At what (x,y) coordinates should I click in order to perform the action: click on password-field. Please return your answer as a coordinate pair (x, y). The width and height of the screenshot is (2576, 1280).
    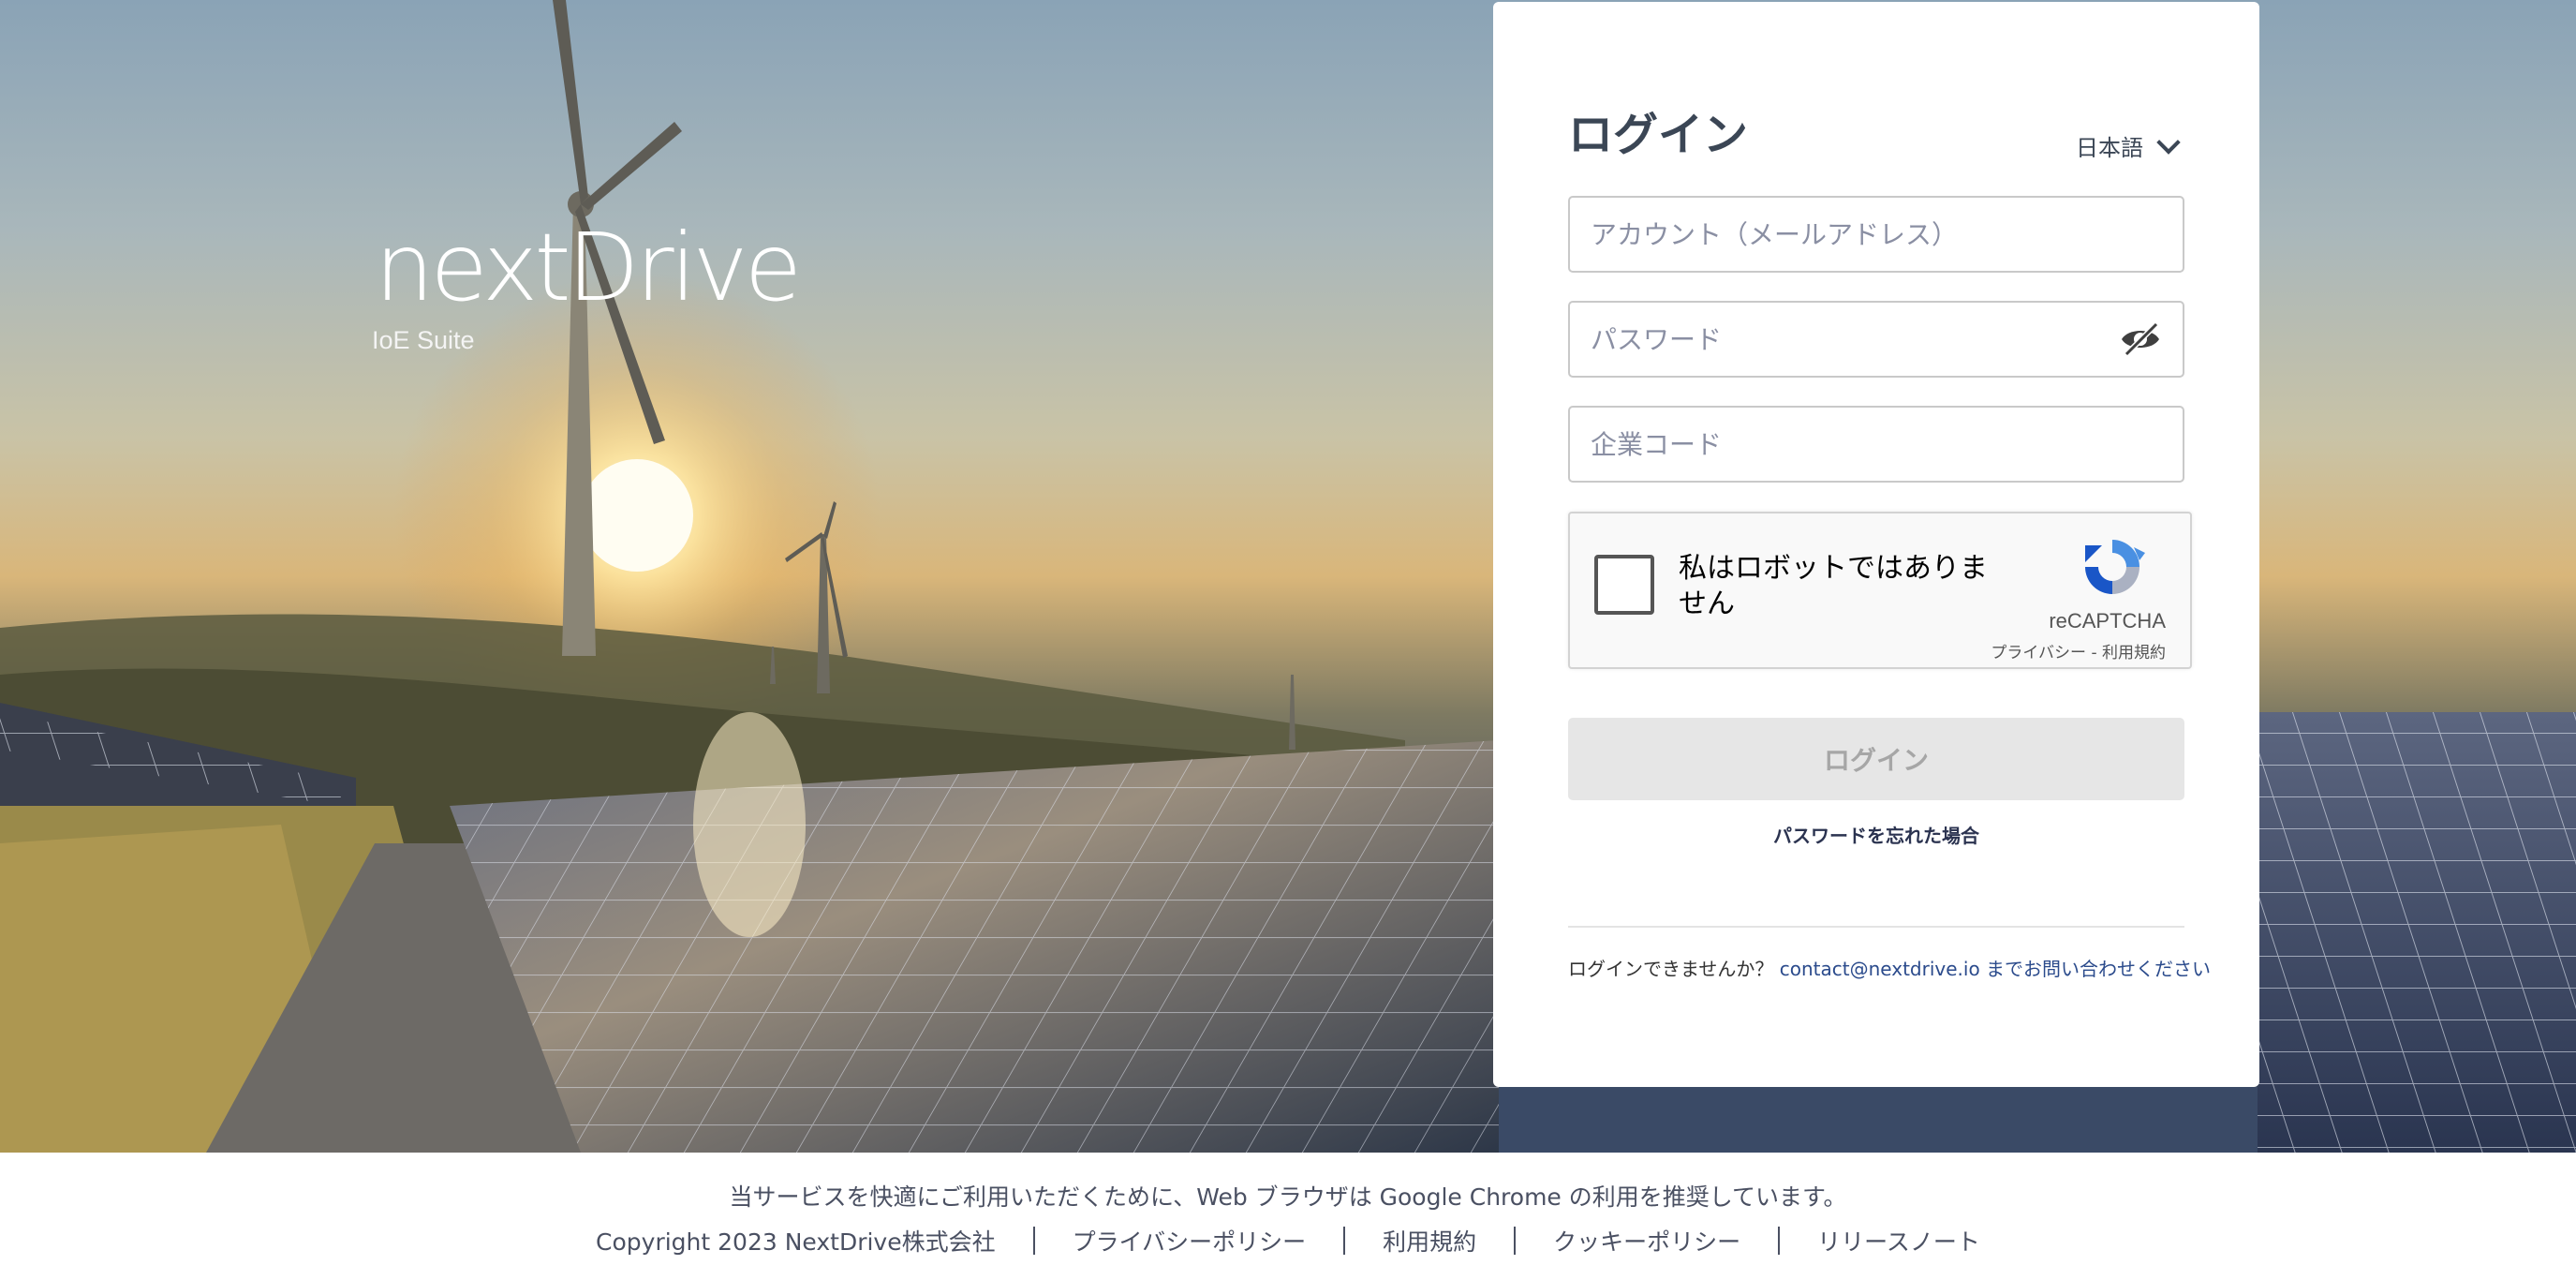
    Looking at the image, I should click on (1876, 339).